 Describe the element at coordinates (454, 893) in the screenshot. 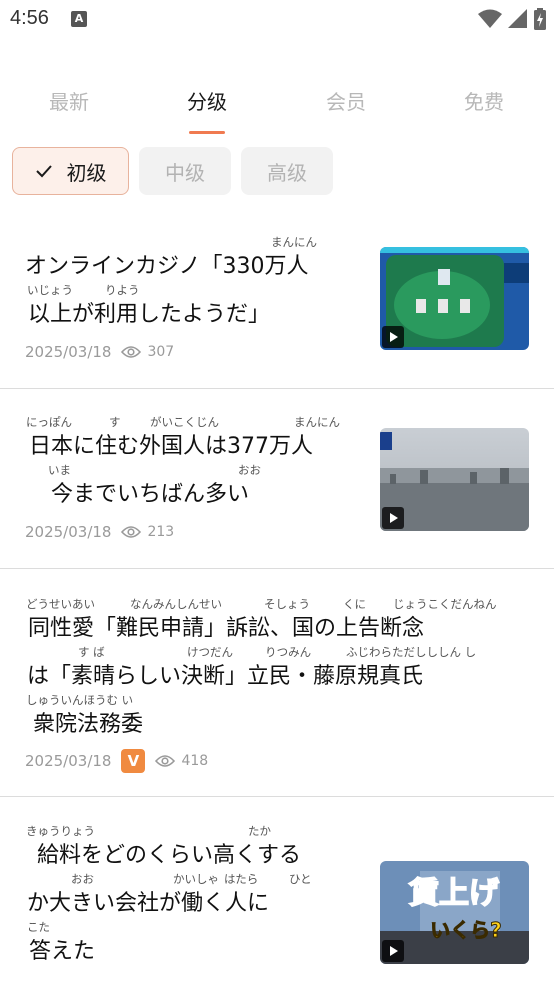

I see `thumb-headline: 賃上げ` at that location.